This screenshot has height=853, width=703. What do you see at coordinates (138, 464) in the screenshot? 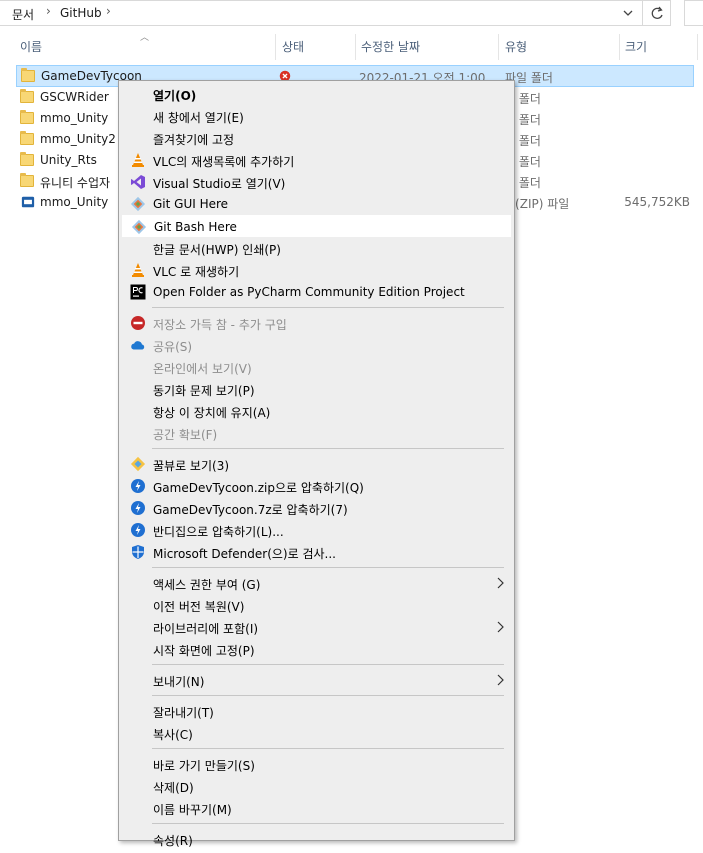
I see `honeyview-icon` at bounding box center [138, 464].